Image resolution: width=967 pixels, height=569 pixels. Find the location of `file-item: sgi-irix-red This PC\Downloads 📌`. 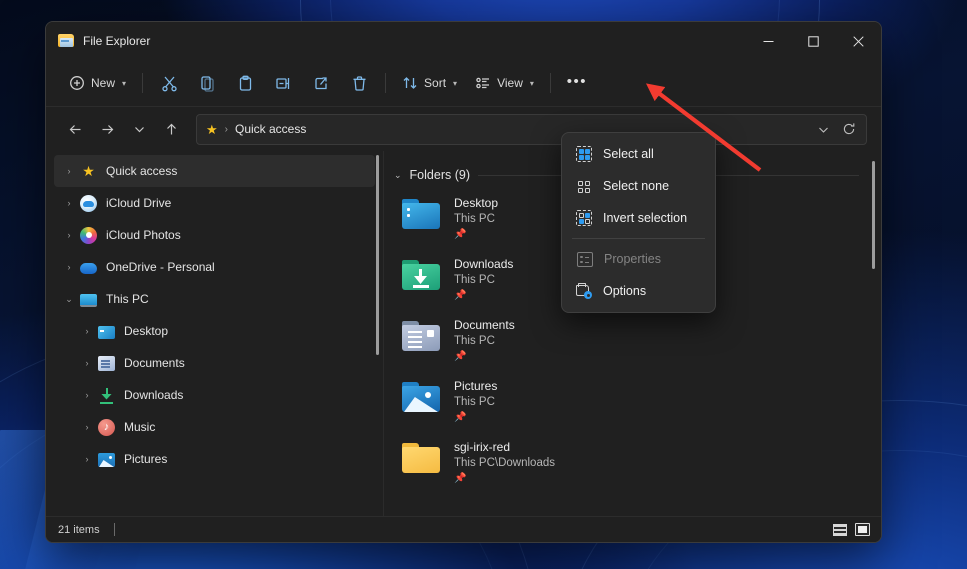

file-item: sgi-irix-red This PC\Downloads 📌 is located at coordinates (626, 461).